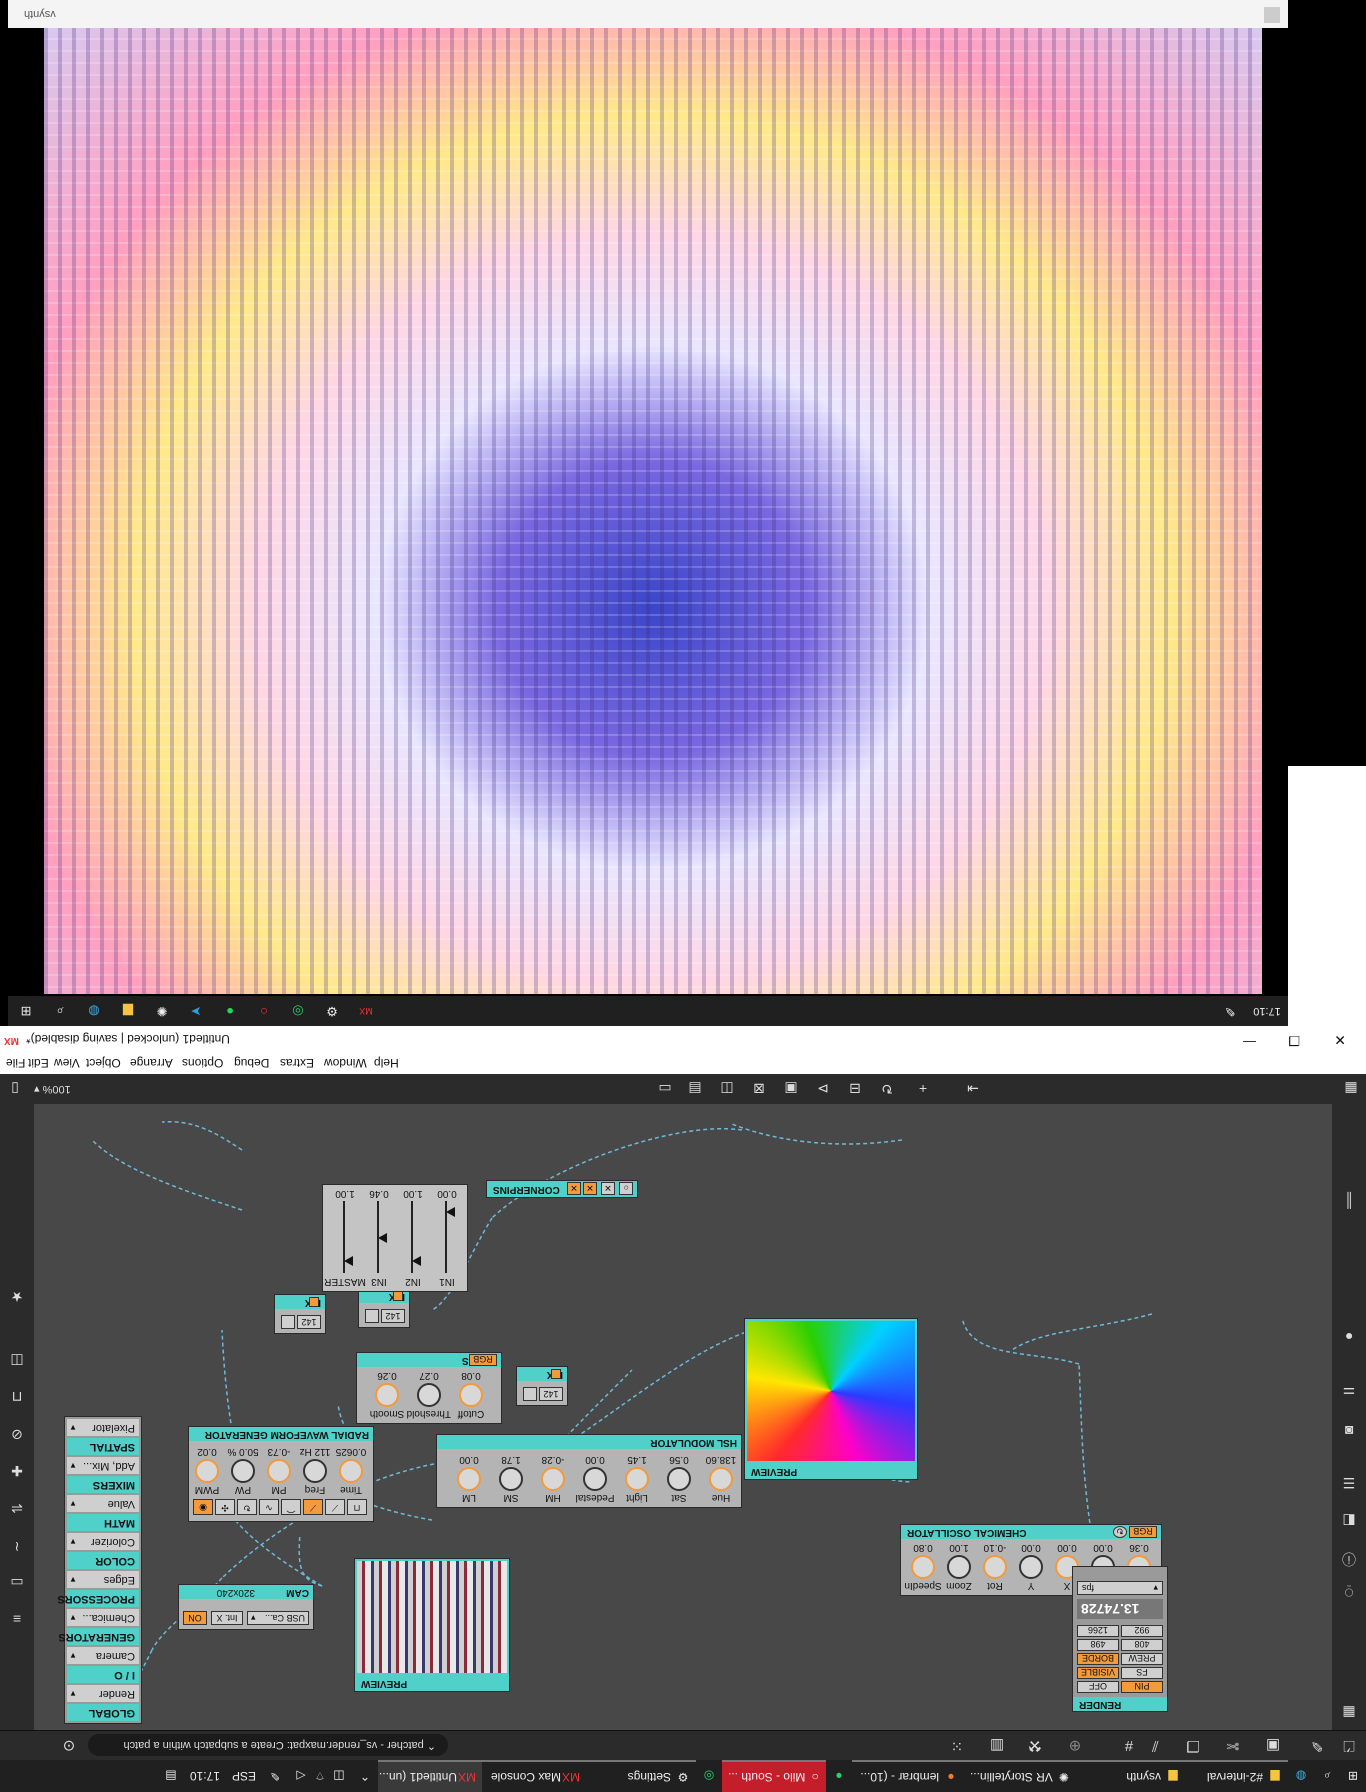  Describe the element at coordinates (230, 1011) in the screenshot. I see `spotify-icon: ●` at that location.